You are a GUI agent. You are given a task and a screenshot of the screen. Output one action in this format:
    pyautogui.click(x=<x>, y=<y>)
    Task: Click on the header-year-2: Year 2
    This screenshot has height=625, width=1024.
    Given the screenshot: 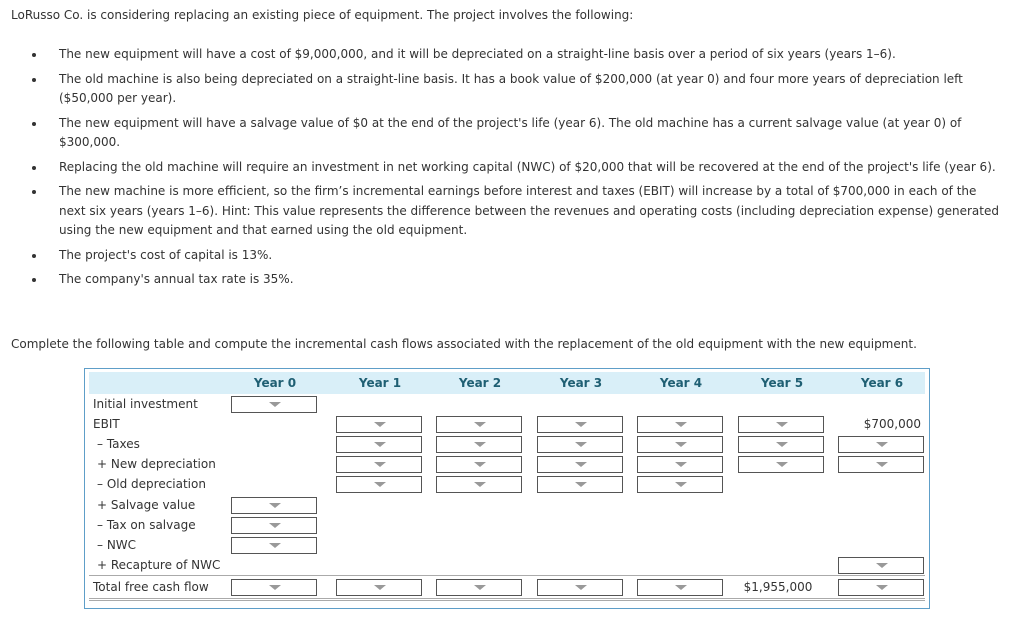 What is the action you would take?
    pyautogui.click(x=480, y=383)
    